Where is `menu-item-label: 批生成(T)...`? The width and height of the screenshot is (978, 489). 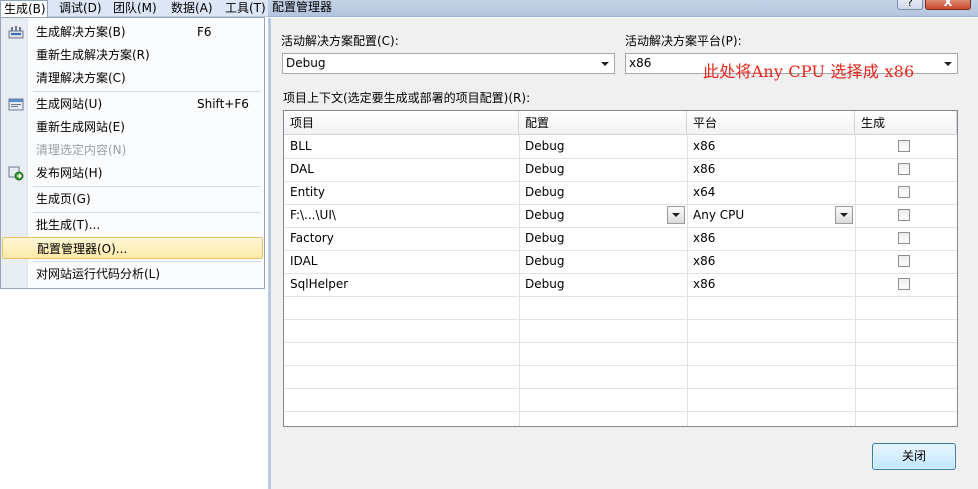
menu-item-label: 批生成(T)... is located at coordinates (68, 225).